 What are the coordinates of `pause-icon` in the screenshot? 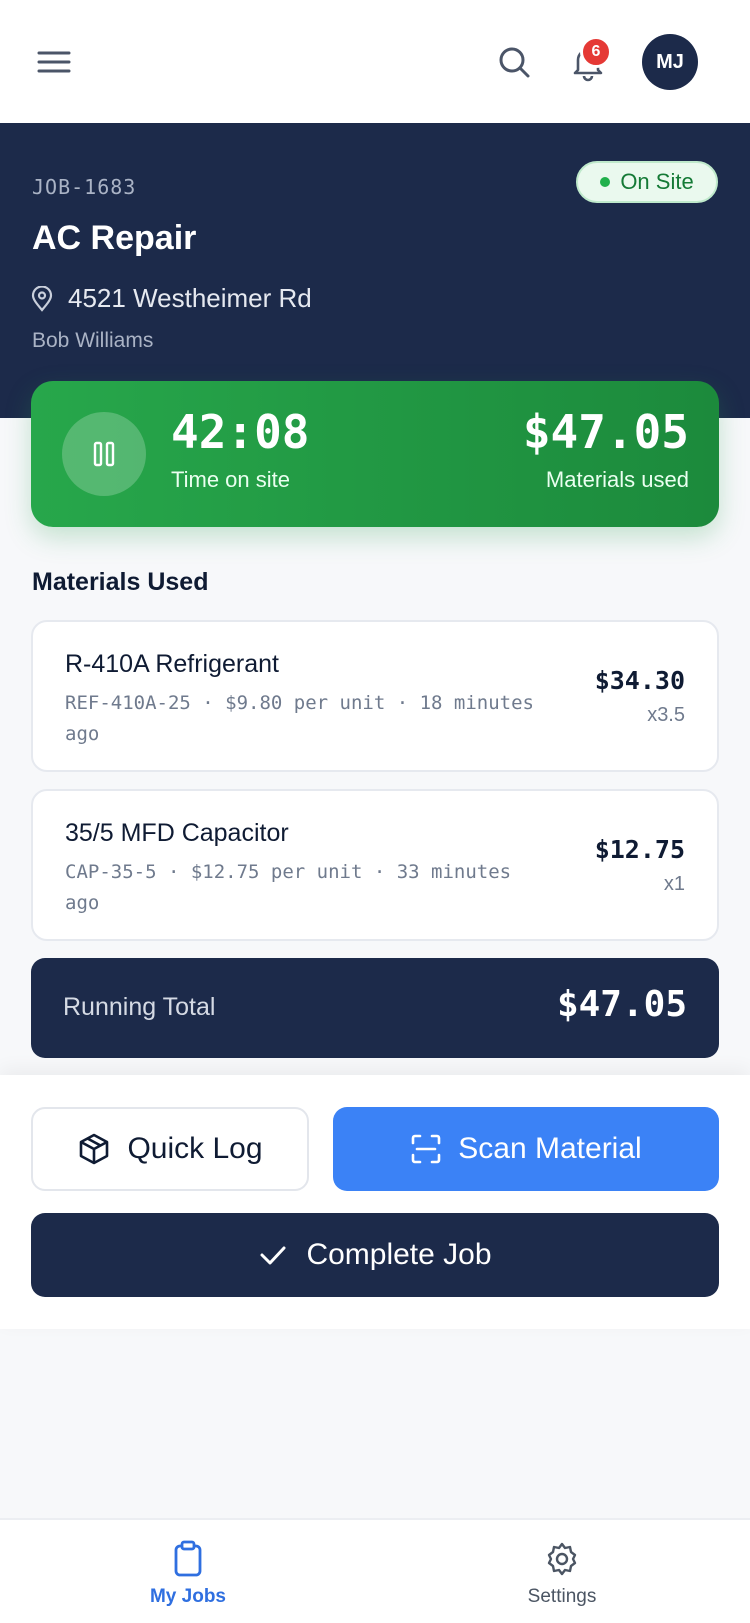 It's located at (104, 454).